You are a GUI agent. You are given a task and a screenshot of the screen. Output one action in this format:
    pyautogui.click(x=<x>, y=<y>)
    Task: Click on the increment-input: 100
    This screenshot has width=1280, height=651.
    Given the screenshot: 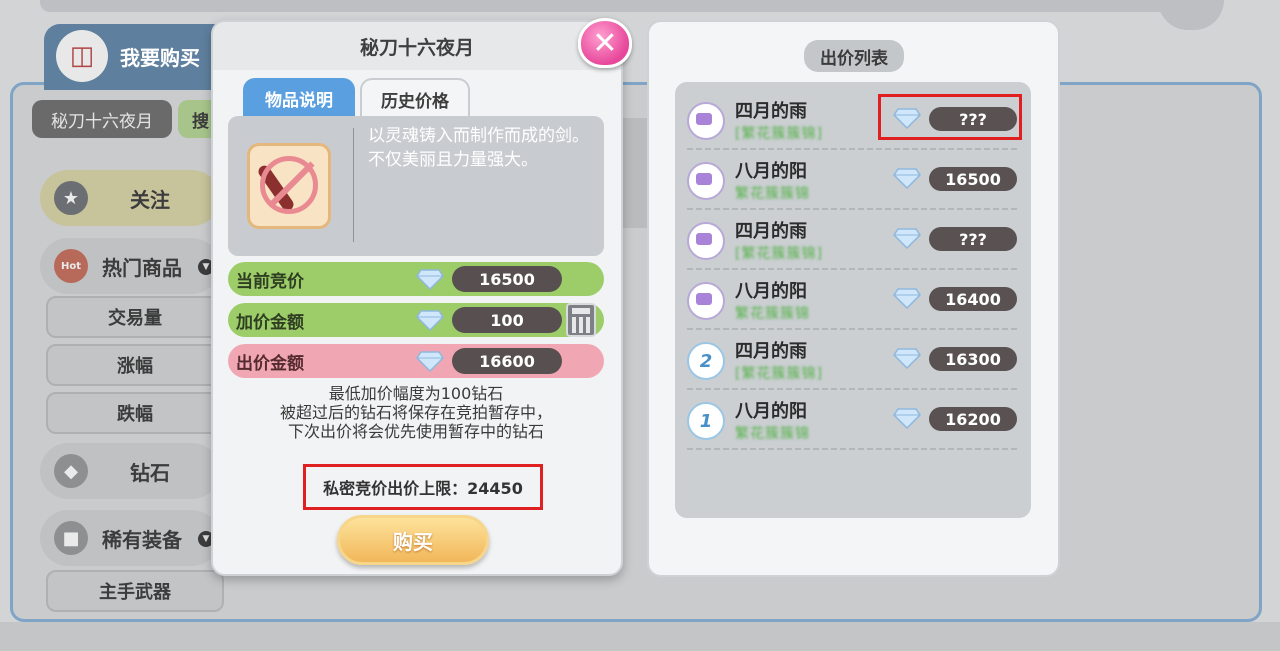 What is the action you would take?
    pyautogui.click(x=507, y=320)
    